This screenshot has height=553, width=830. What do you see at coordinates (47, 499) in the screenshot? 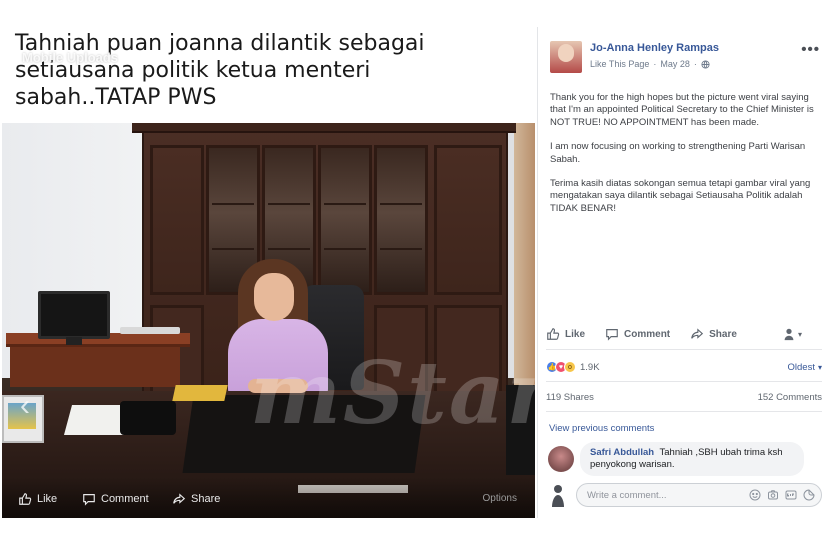
I see `photo-like-label: Like` at bounding box center [47, 499].